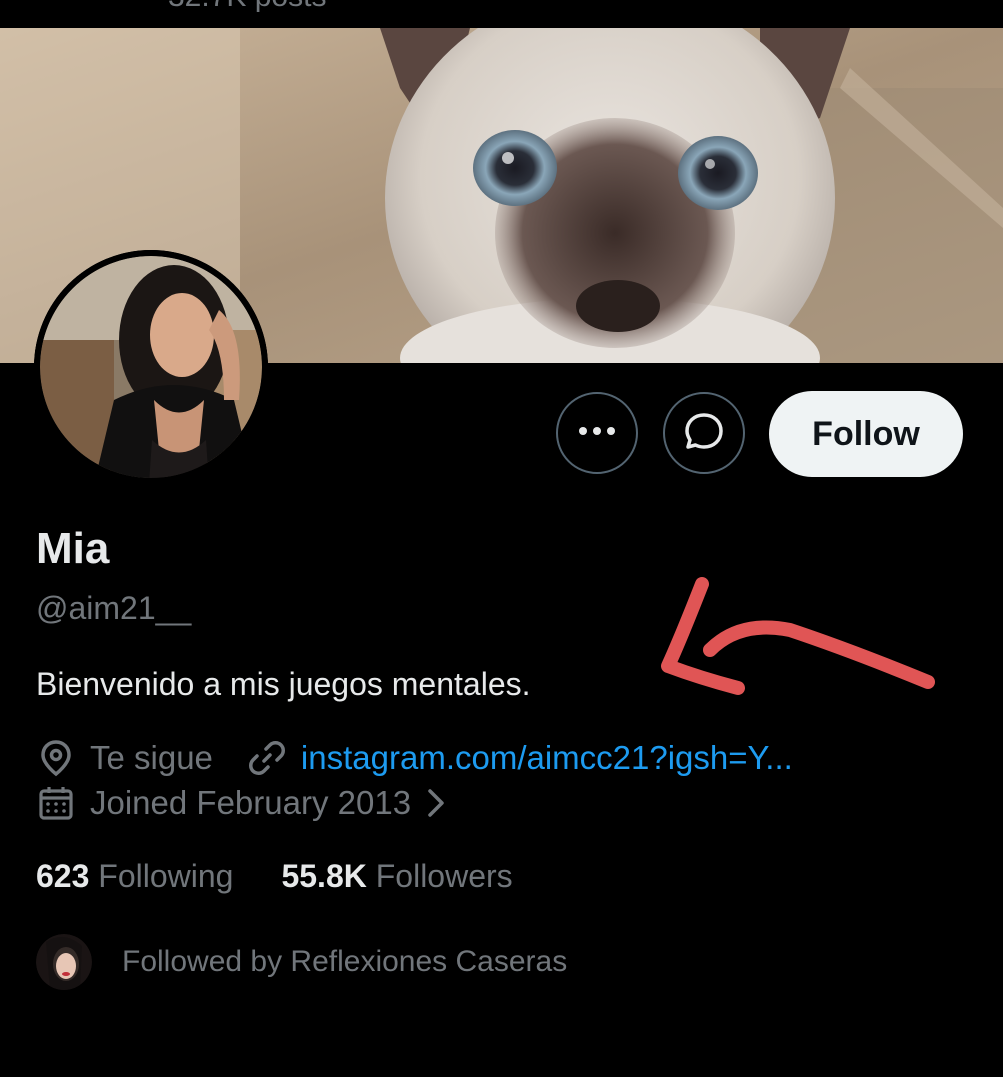 The width and height of the screenshot is (1003, 1077). Describe the element at coordinates (866, 434) in the screenshot. I see `follow-button: Follow` at that location.